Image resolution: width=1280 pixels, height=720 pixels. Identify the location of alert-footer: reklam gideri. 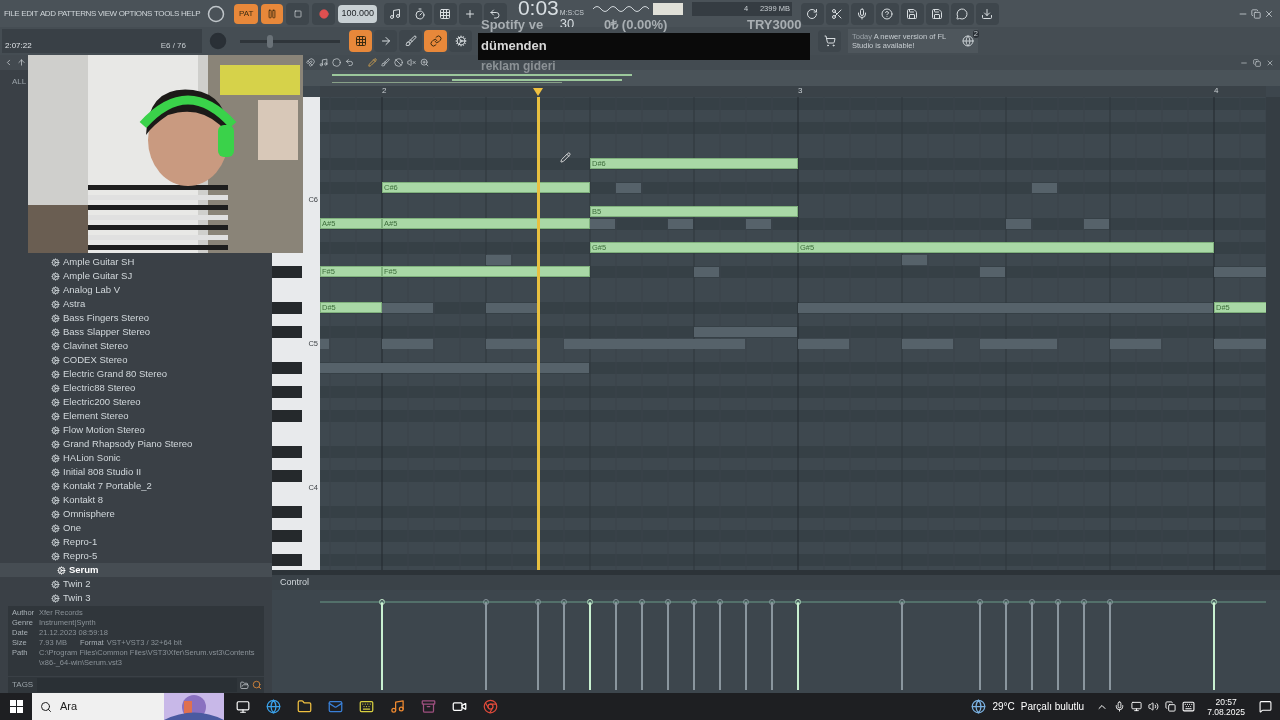
(518, 66).